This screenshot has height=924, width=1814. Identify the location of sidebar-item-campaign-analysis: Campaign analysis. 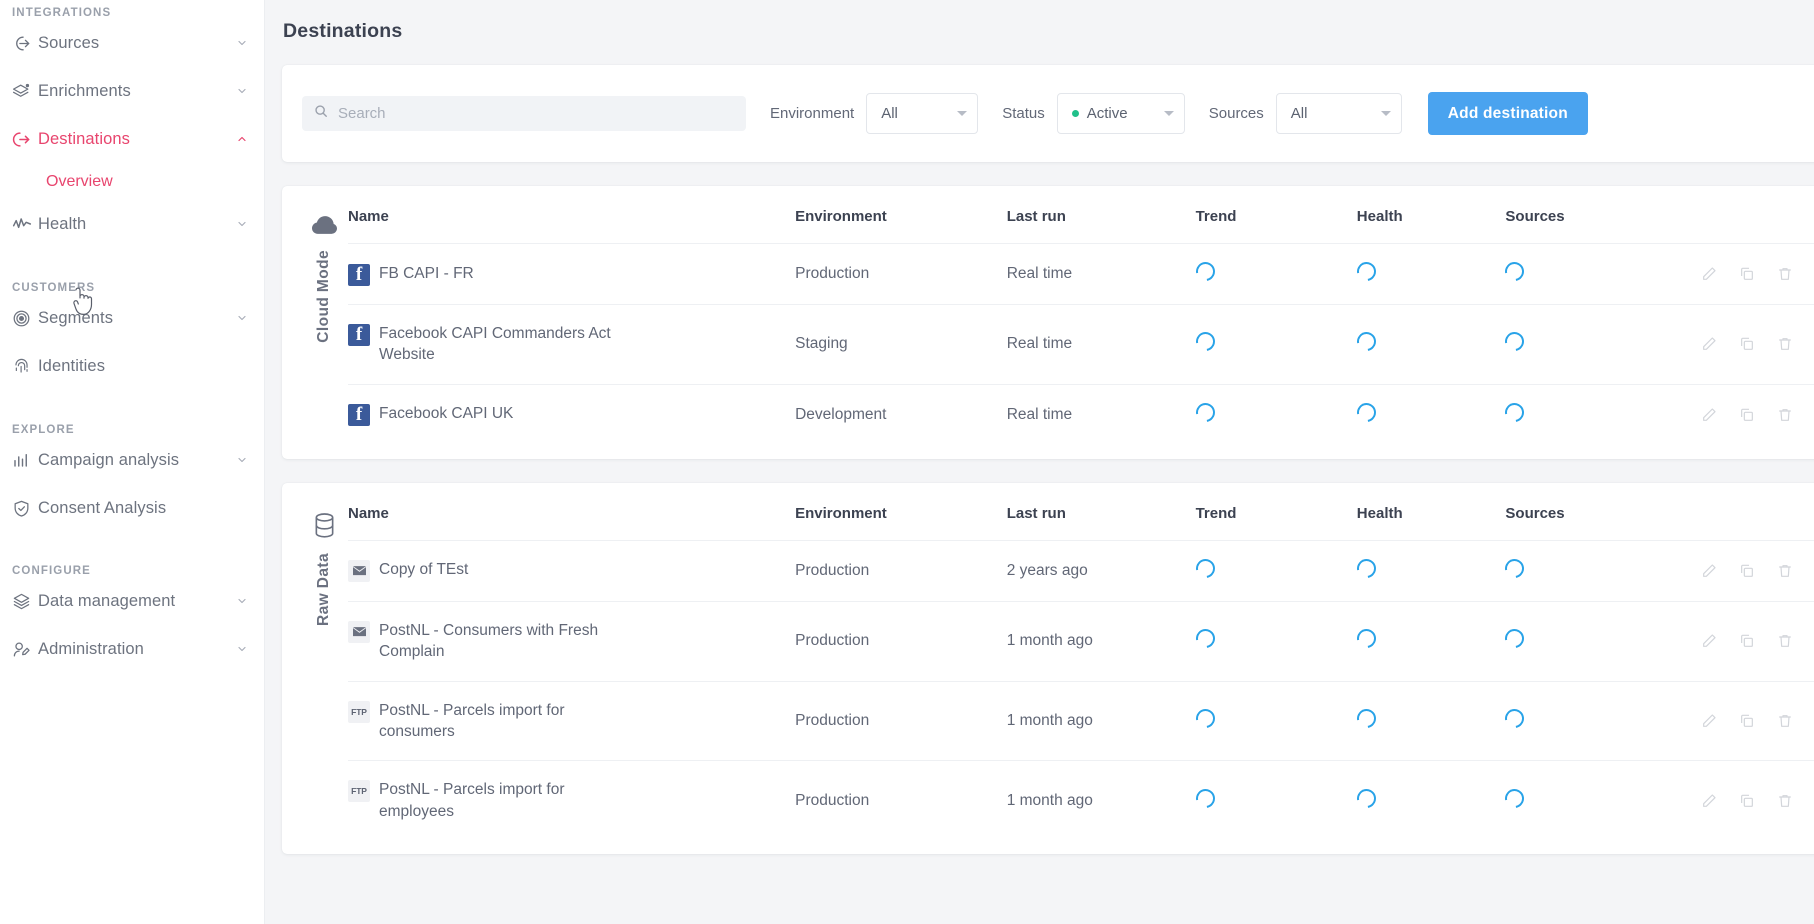
(132, 460).